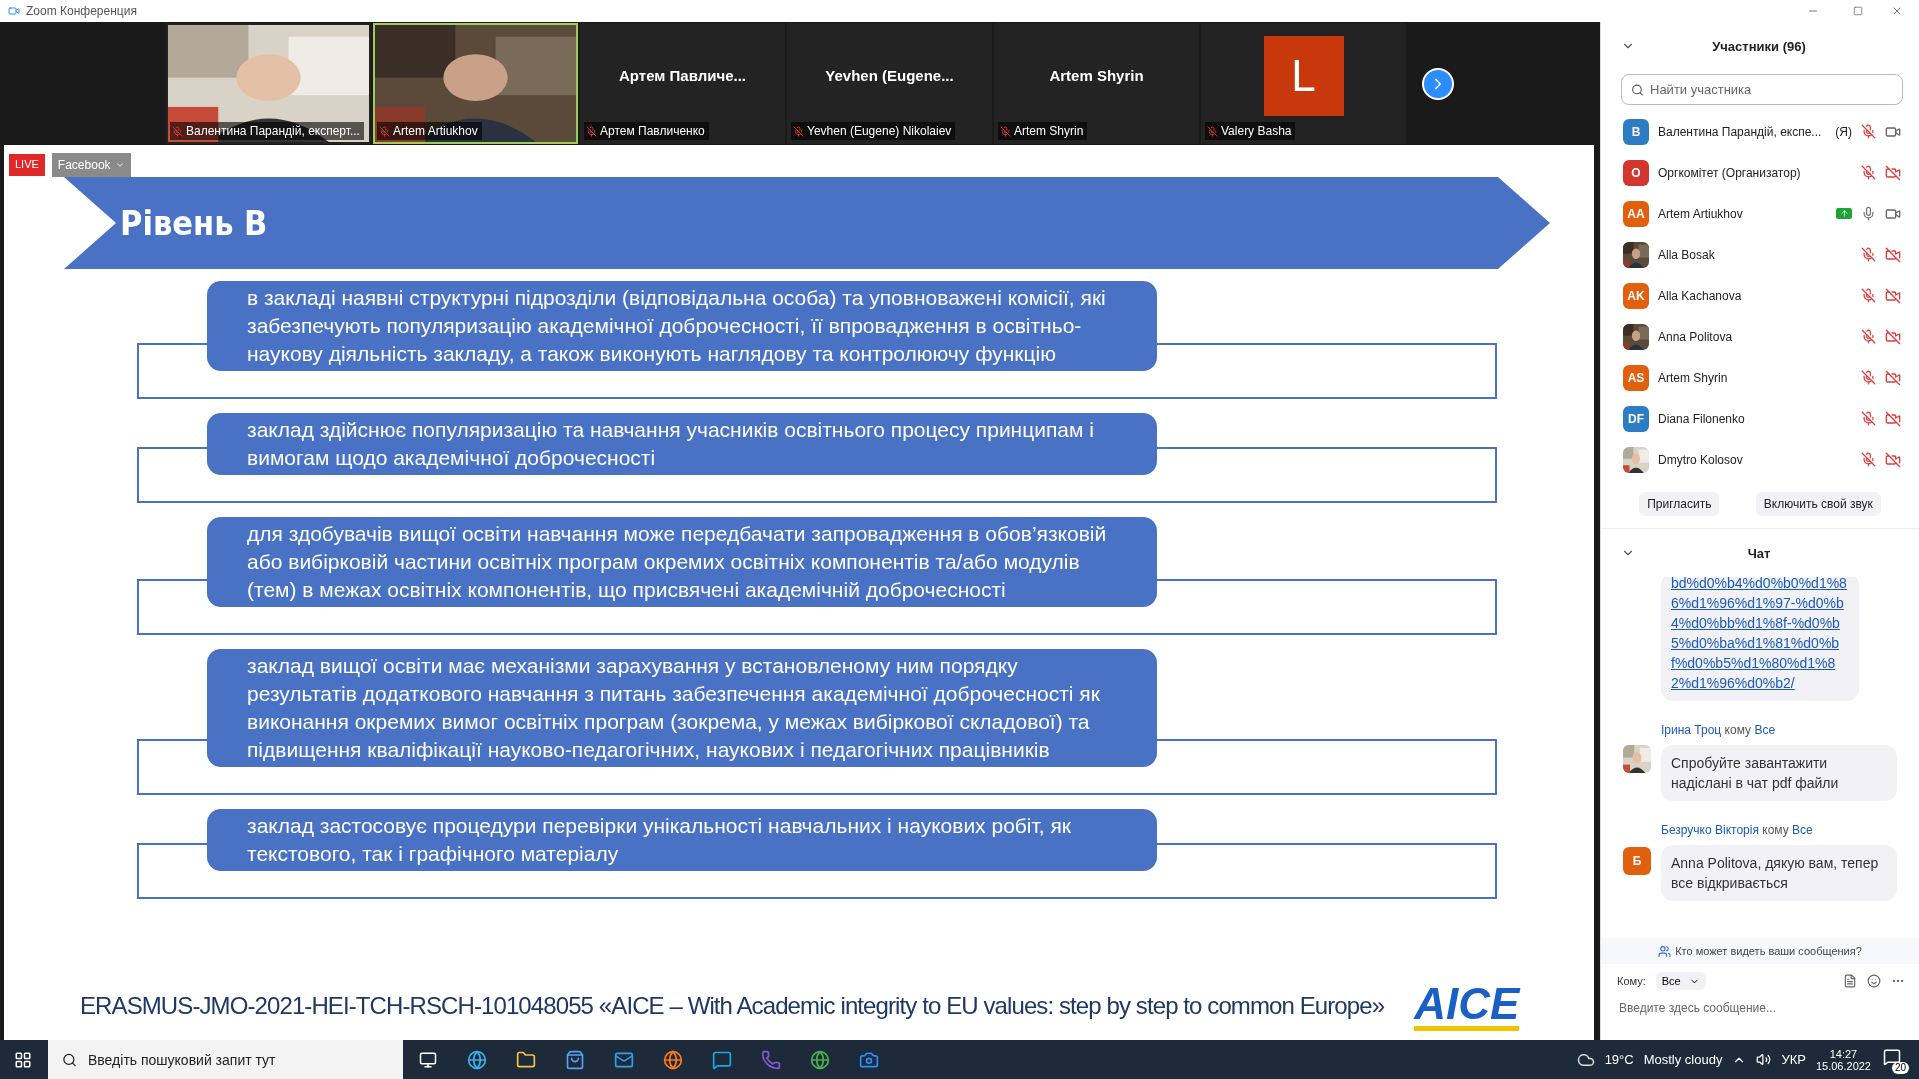  What do you see at coordinates (682, 444) in the screenshot?
I see `slide-text-box: заклад здійснює популяризацію та навчання учасників освітнього процесу принципам і вимогам щодо академічної доброчесності` at bounding box center [682, 444].